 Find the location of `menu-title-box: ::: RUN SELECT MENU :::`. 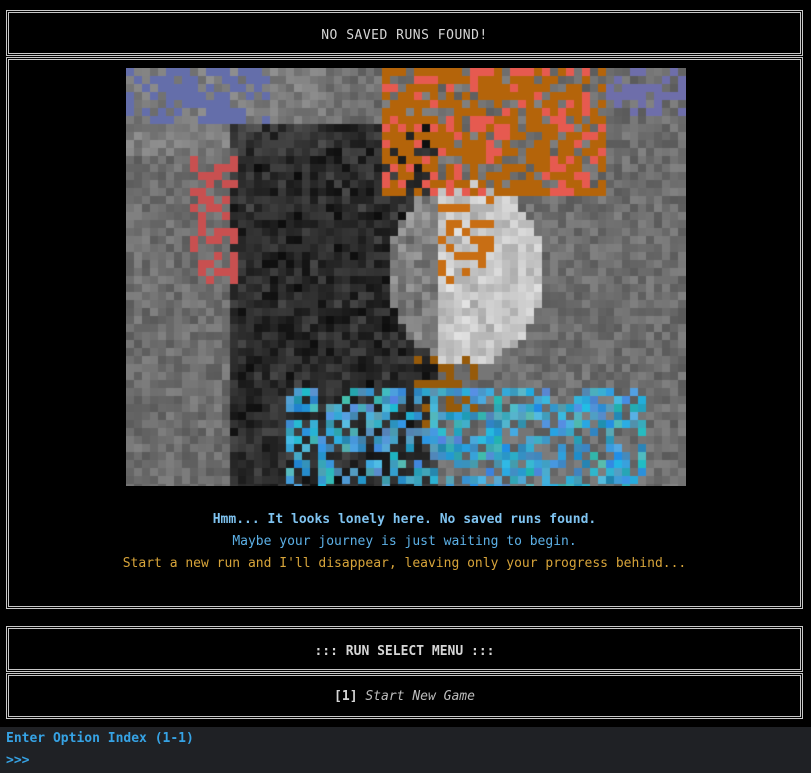

menu-title-box: ::: RUN SELECT MENU ::: is located at coordinates (404, 649).